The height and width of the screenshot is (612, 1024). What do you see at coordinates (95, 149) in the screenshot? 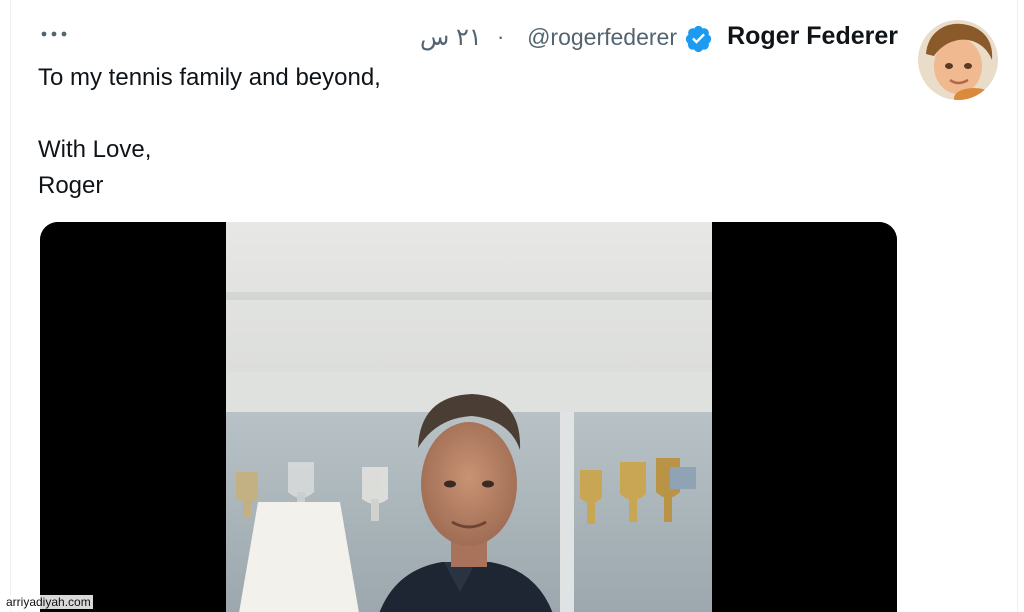
I see `tweet-text-line: With Love,` at bounding box center [95, 149].